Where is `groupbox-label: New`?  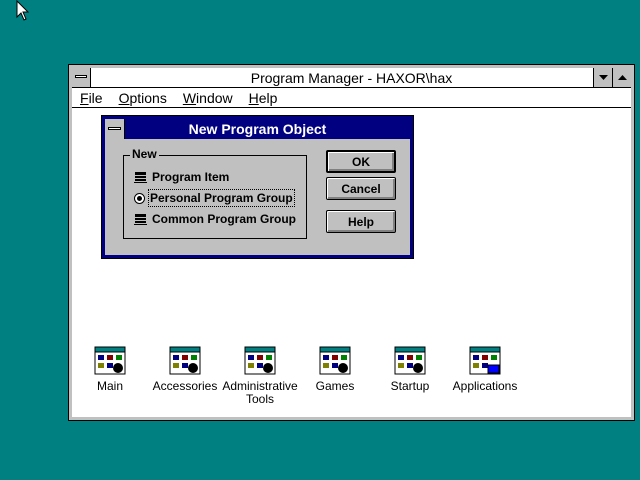
groupbox-label: New is located at coordinates (144, 154).